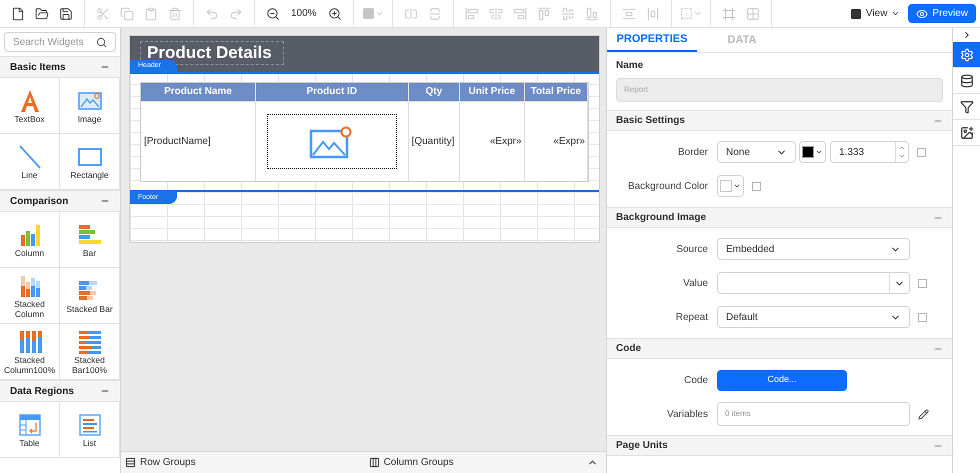  Describe the element at coordinates (30, 240) in the screenshot. I see `widget-item: Column` at that location.